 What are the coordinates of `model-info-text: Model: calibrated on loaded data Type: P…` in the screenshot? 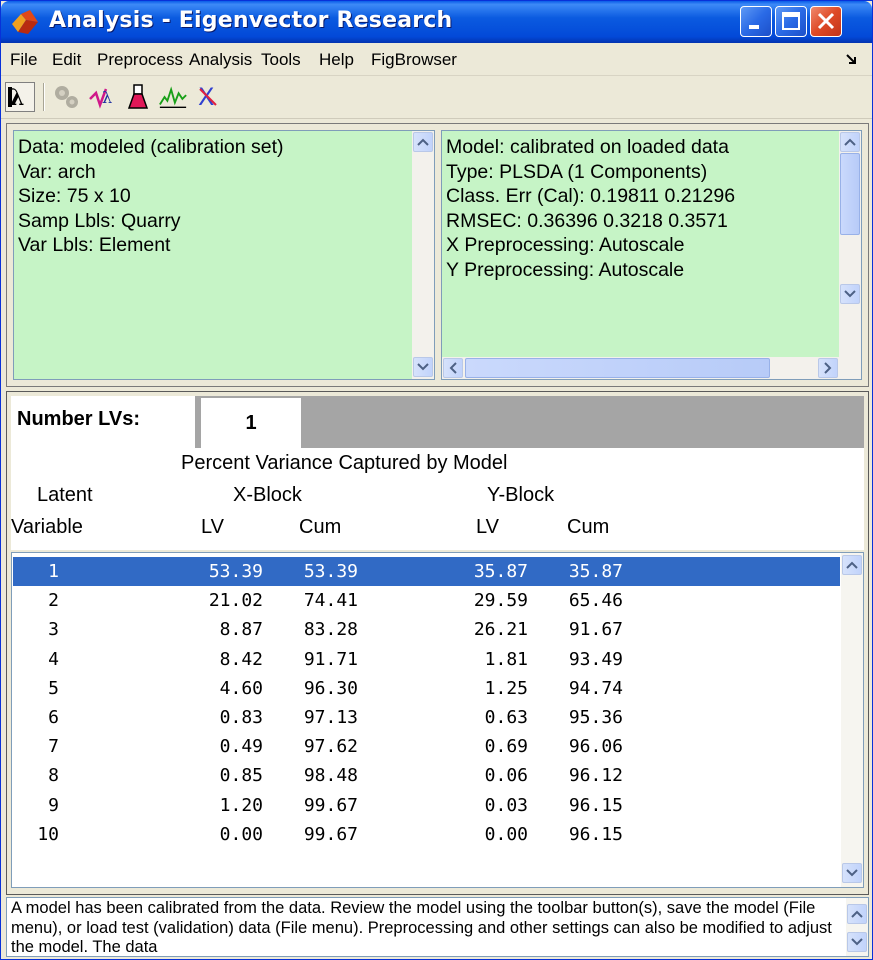 It's located at (590, 208).